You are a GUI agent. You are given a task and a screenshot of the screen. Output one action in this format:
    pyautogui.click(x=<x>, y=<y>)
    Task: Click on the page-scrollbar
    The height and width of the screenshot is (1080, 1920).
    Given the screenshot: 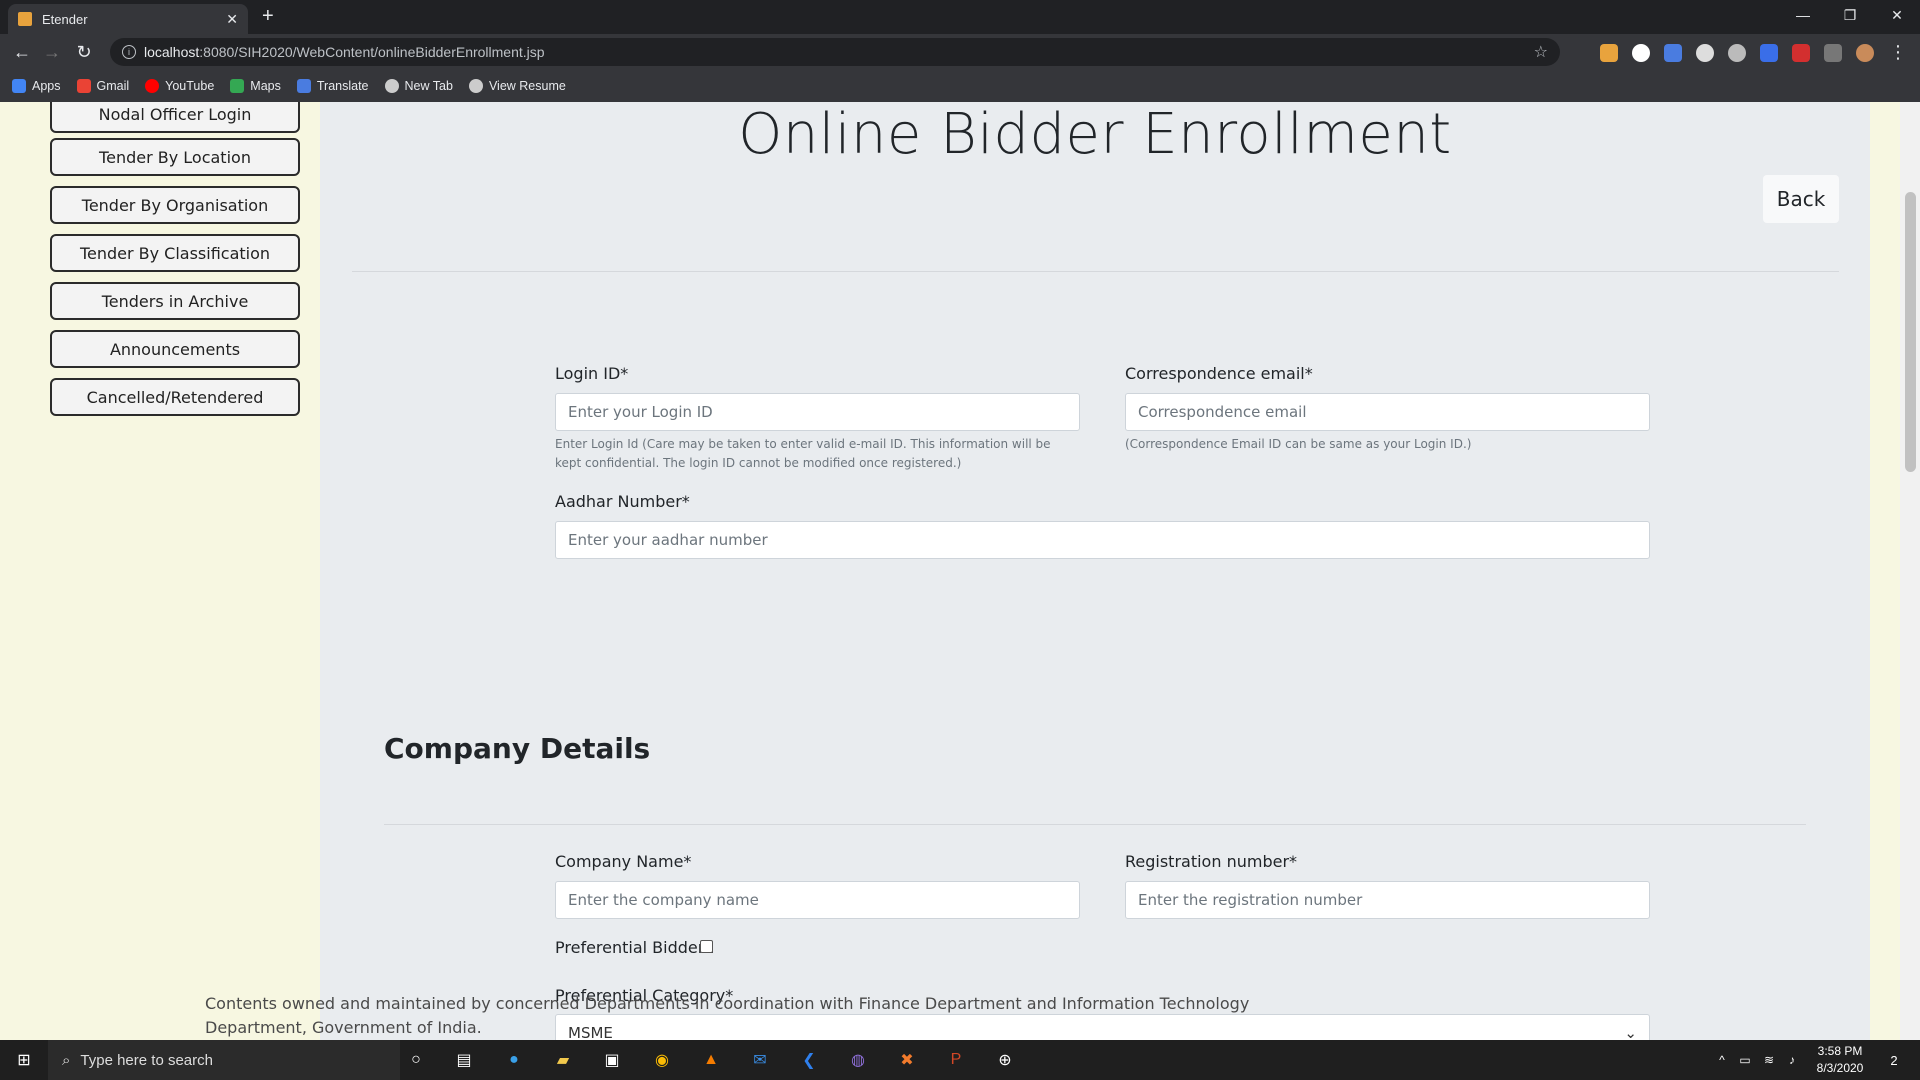 What is the action you would take?
    pyautogui.click(x=1910, y=571)
    